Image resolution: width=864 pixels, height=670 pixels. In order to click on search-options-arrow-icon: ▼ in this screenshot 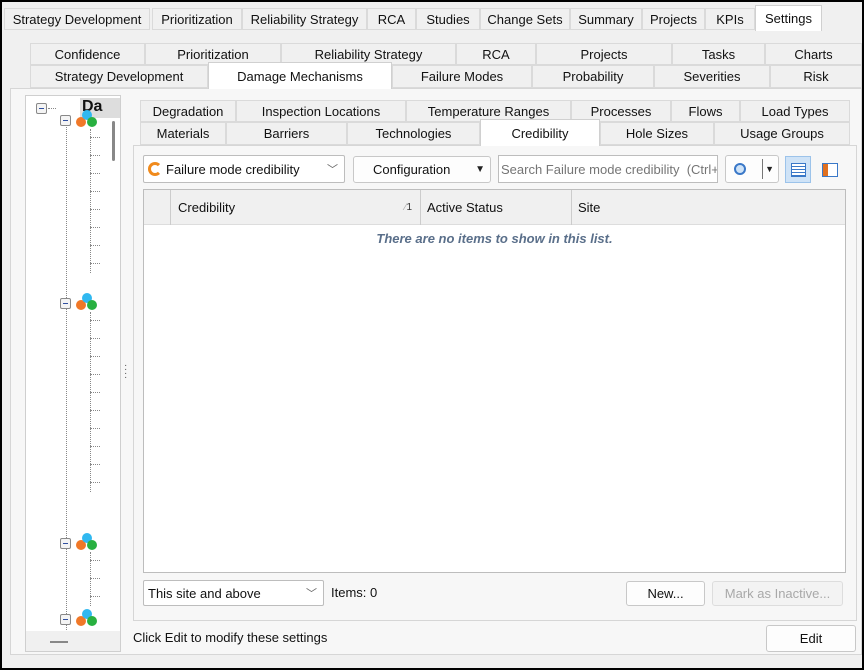, I will do `click(769, 169)`.